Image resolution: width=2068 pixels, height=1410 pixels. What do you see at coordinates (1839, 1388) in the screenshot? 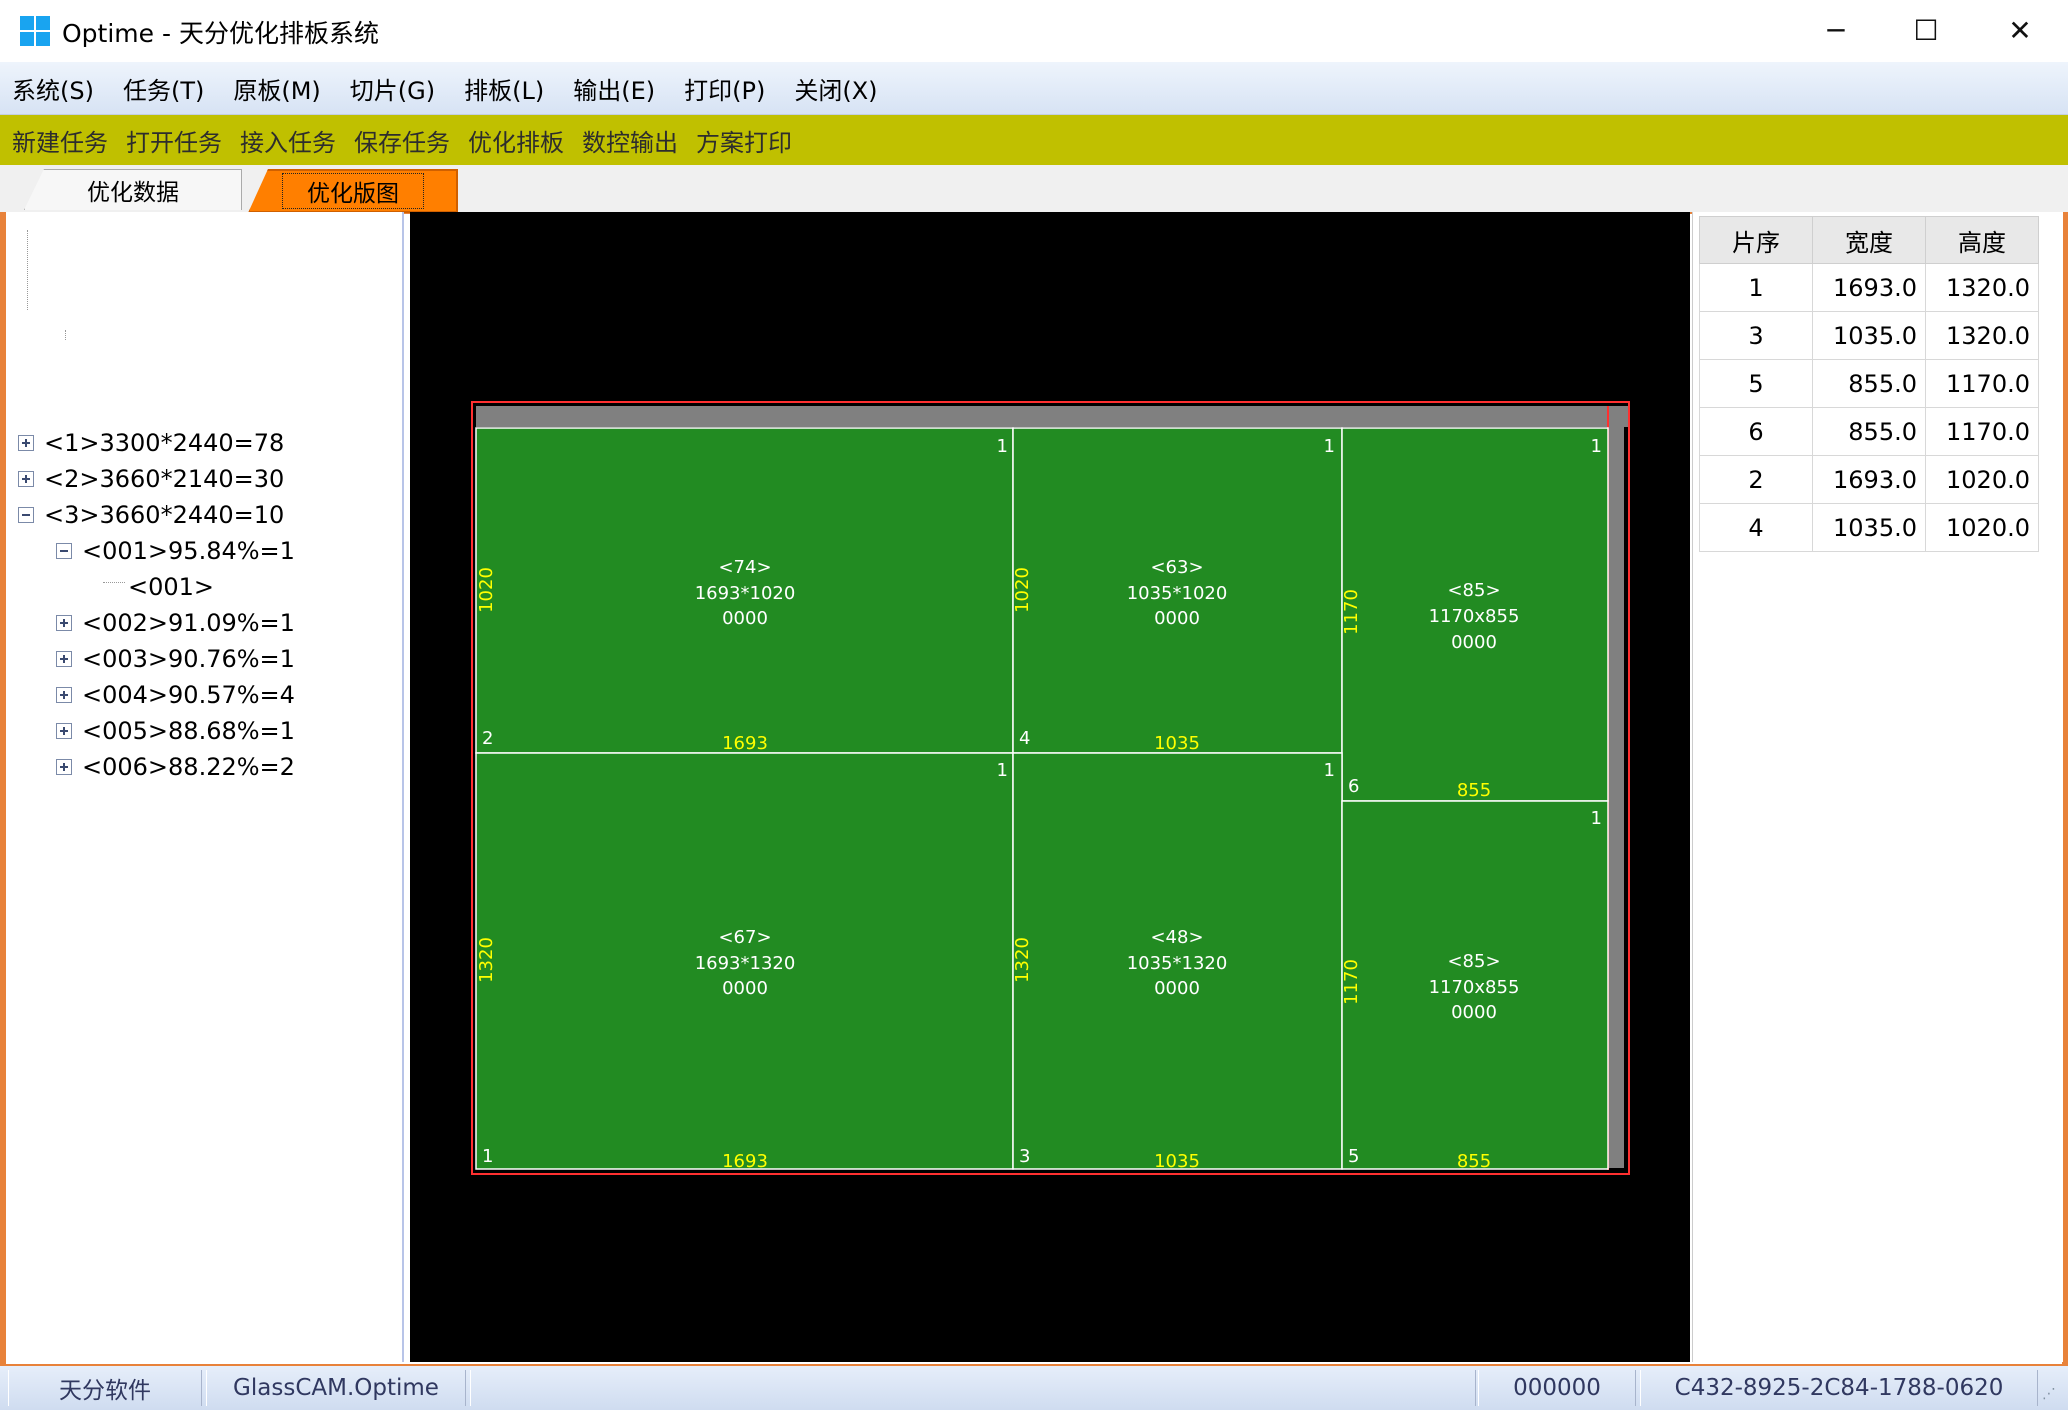
I see `status-license-key: C432-8925-2C84-1788-0620` at bounding box center [1839, 1388].